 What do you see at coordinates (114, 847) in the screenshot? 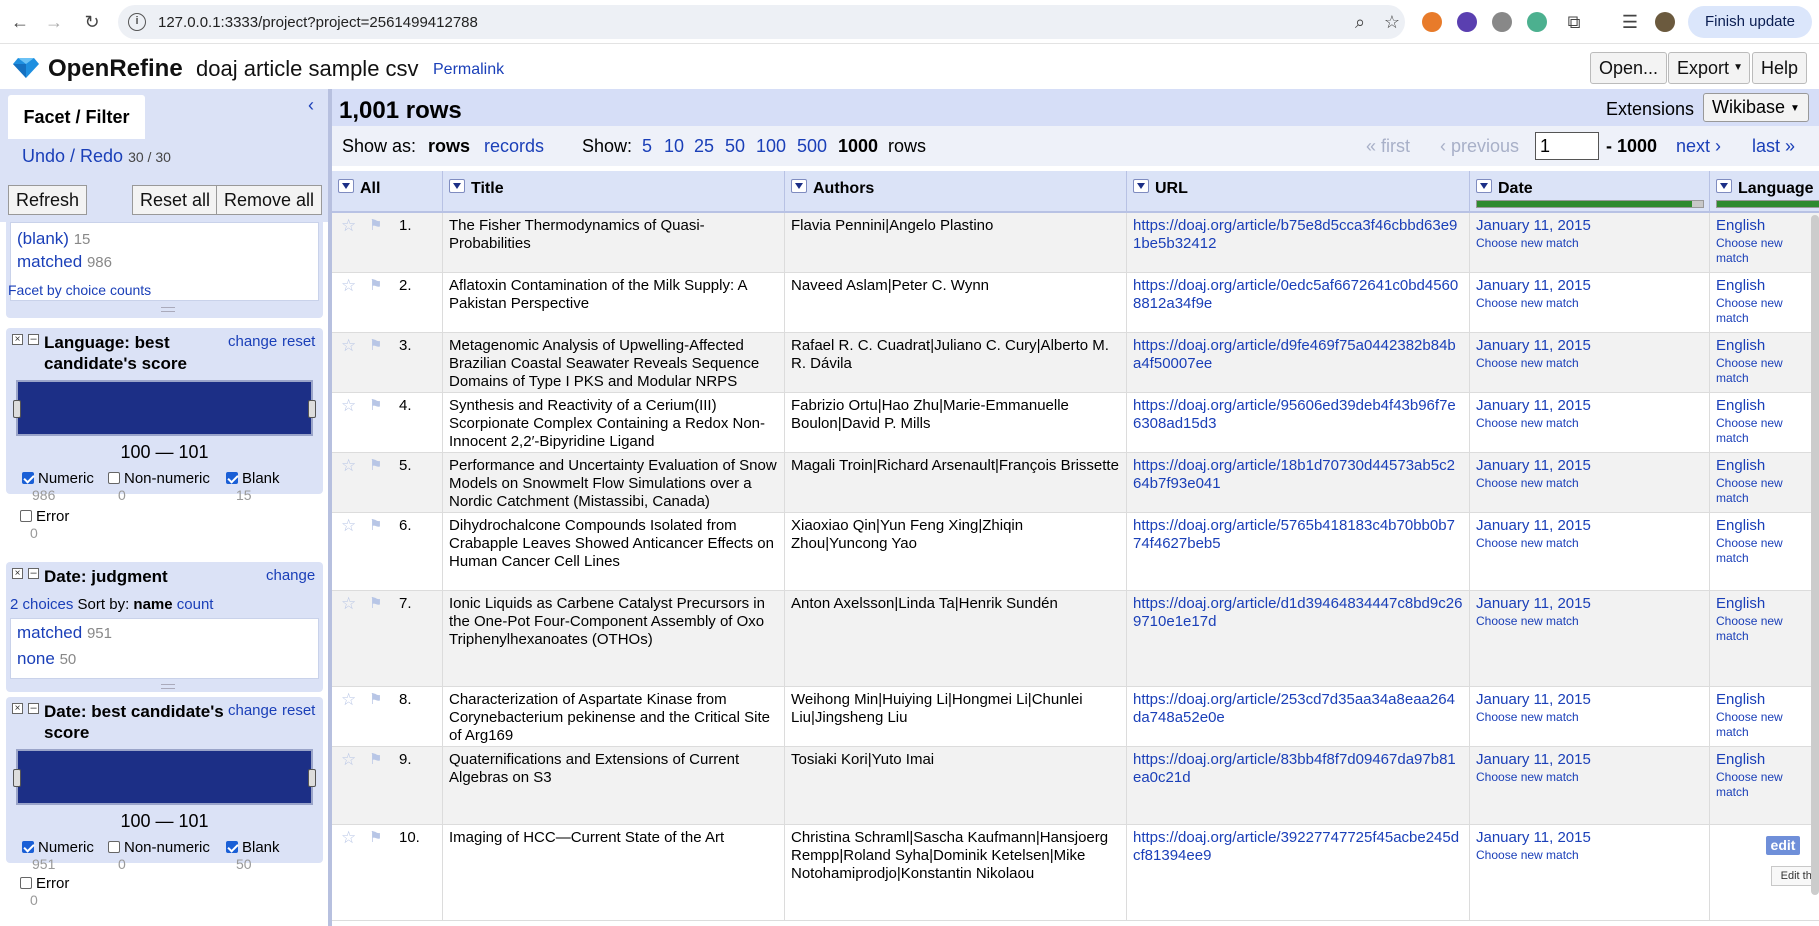
I see `checkbox-unchecked` at bounding box center [114, 847].